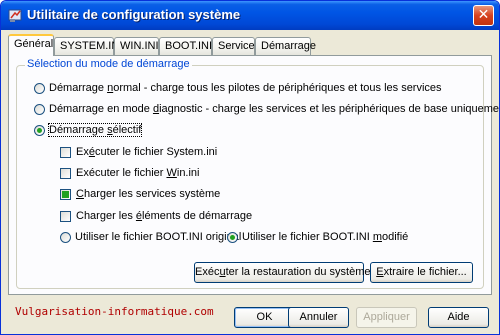  Describe the element at coordinates (147, 152) in the screenshot. I see `process-system-ini-label: Exécuter le fichier System.ini` at that location.